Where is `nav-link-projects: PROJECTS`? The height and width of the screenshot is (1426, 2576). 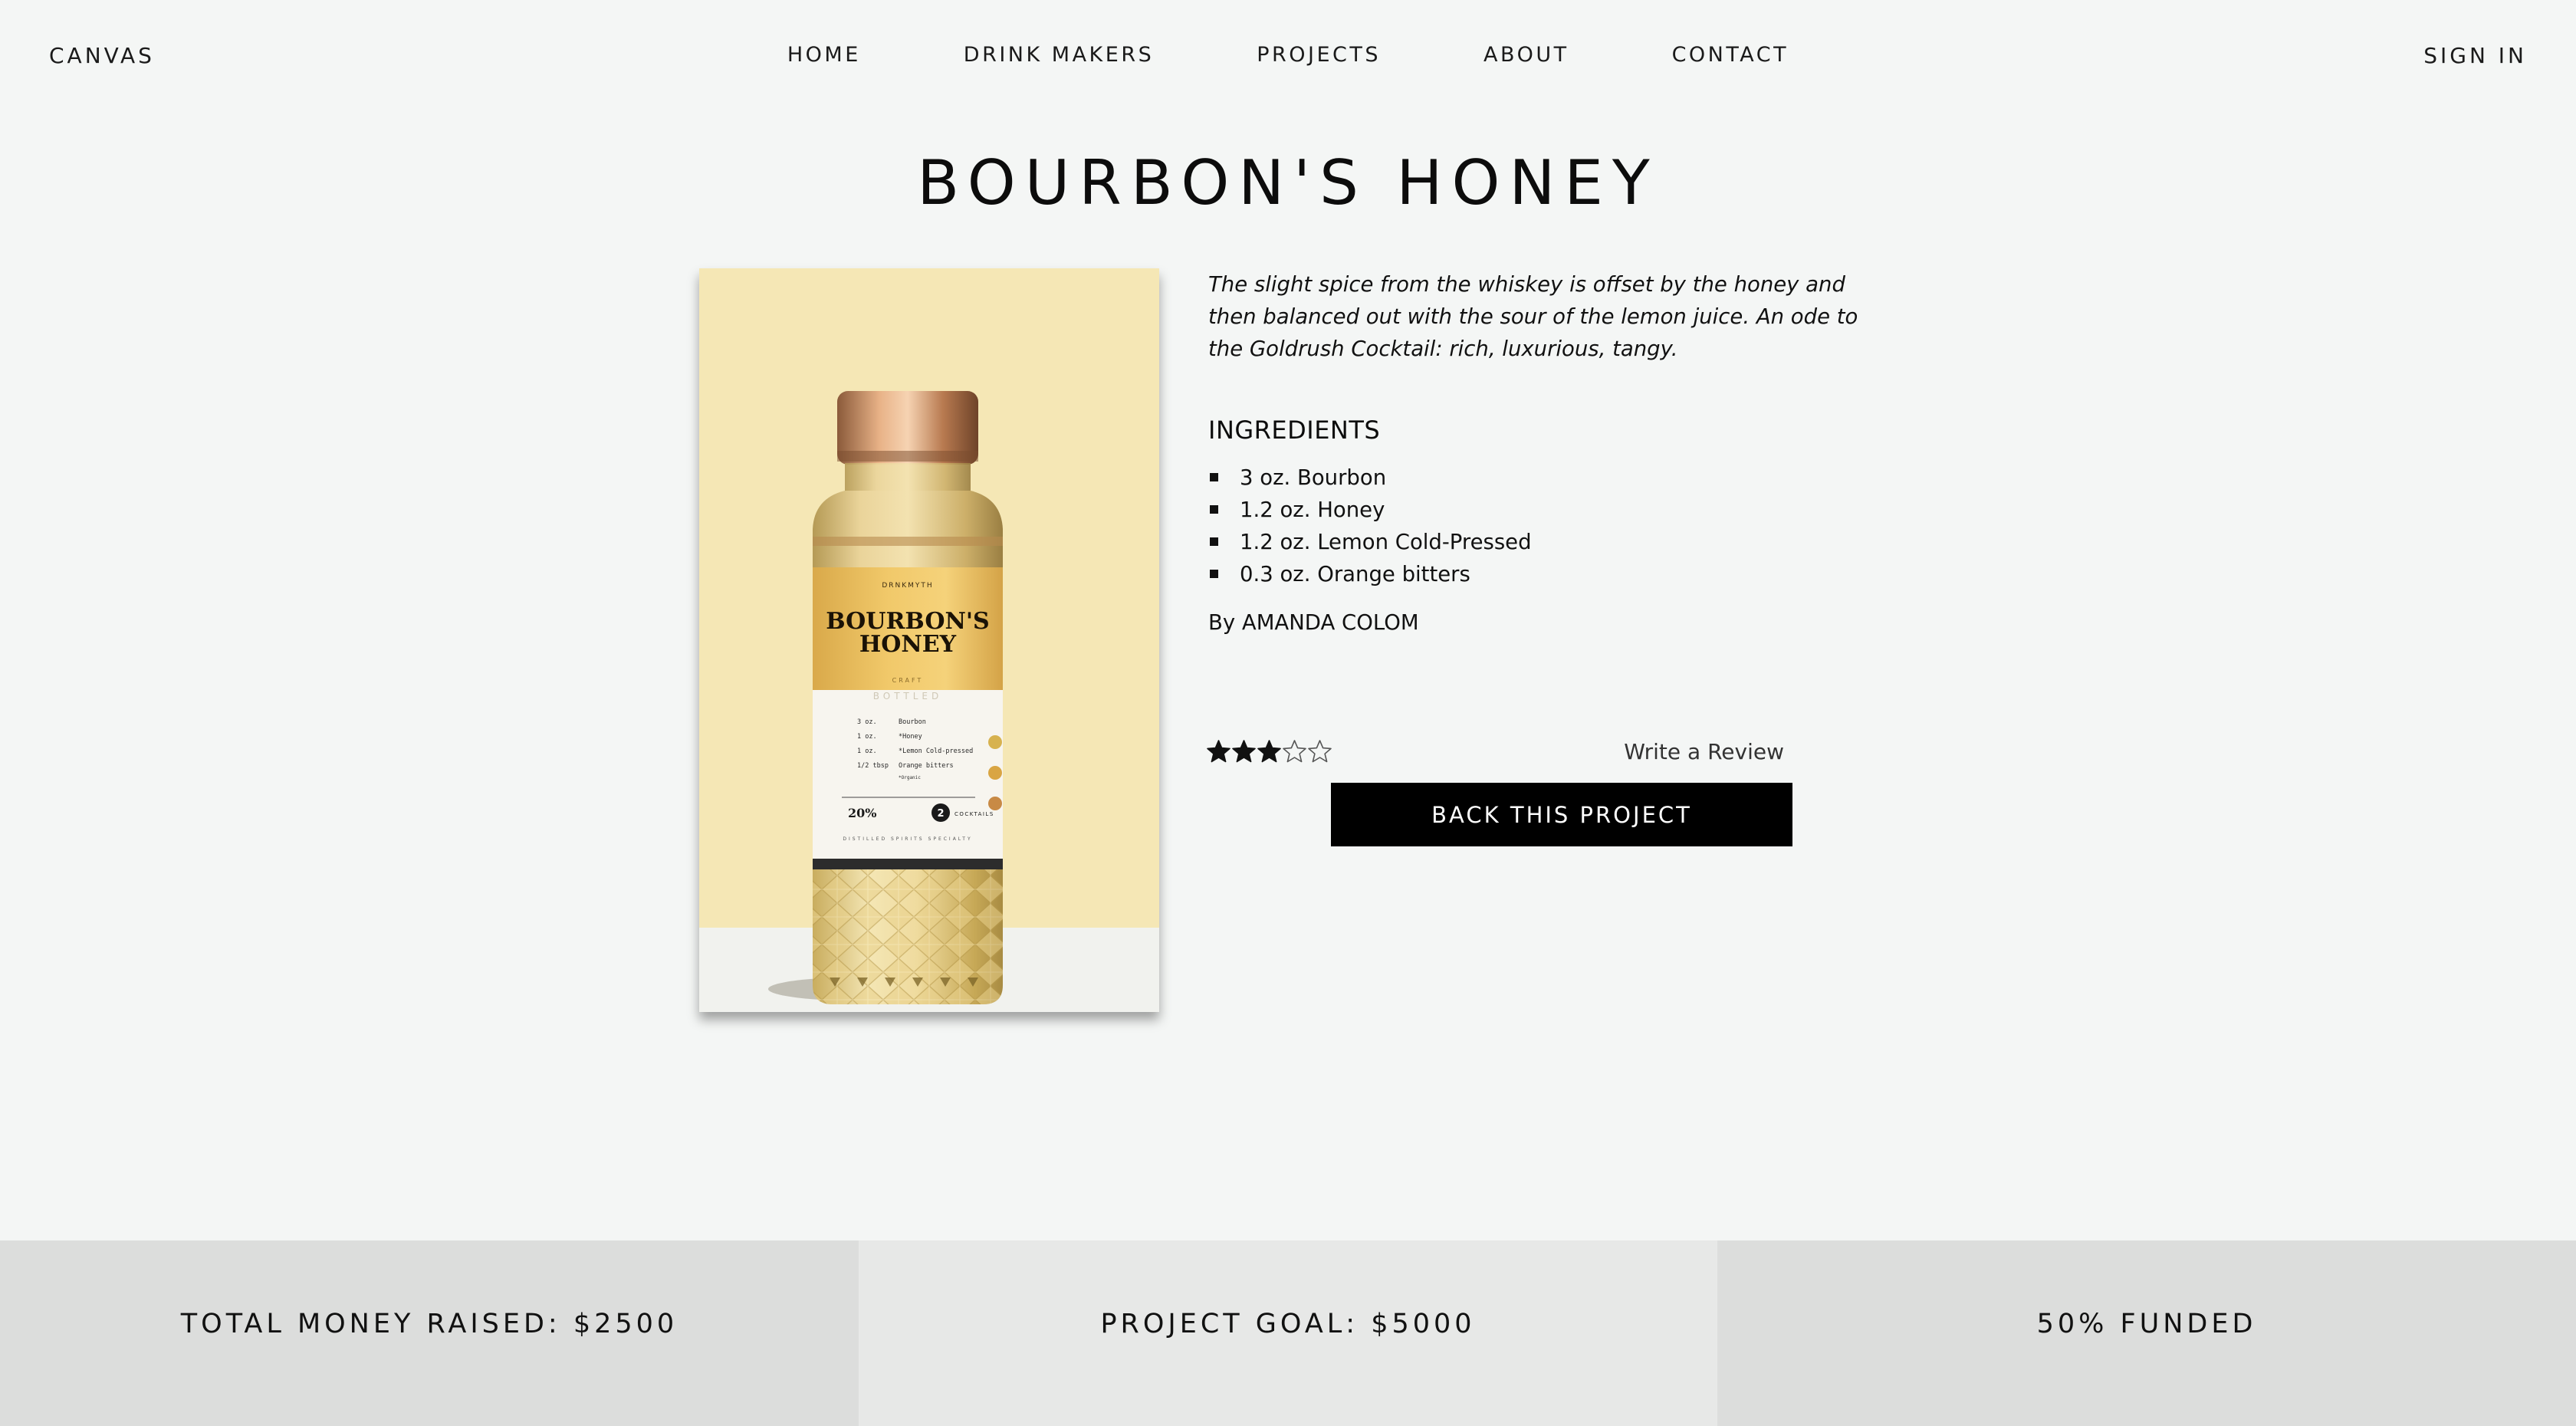
nav-link-projects: PROJECTS is located at coordinates (1319, 55).